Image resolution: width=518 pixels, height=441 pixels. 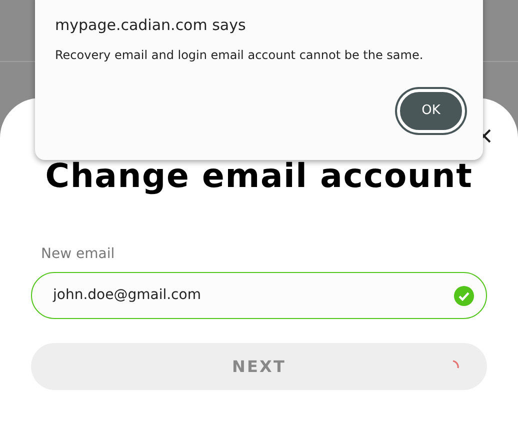 I want to click on sheet-title: Change email account, so click(x=259, y=175).